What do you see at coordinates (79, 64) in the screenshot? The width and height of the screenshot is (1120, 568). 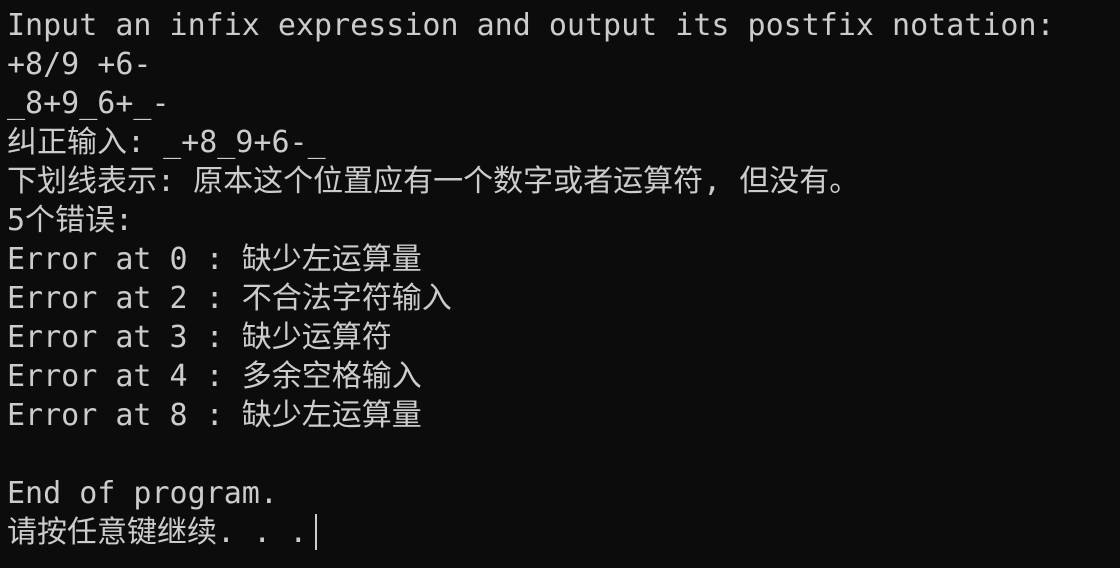 I see `input-expression-line: +8/9 +6-` at bounding box center [79, 64].